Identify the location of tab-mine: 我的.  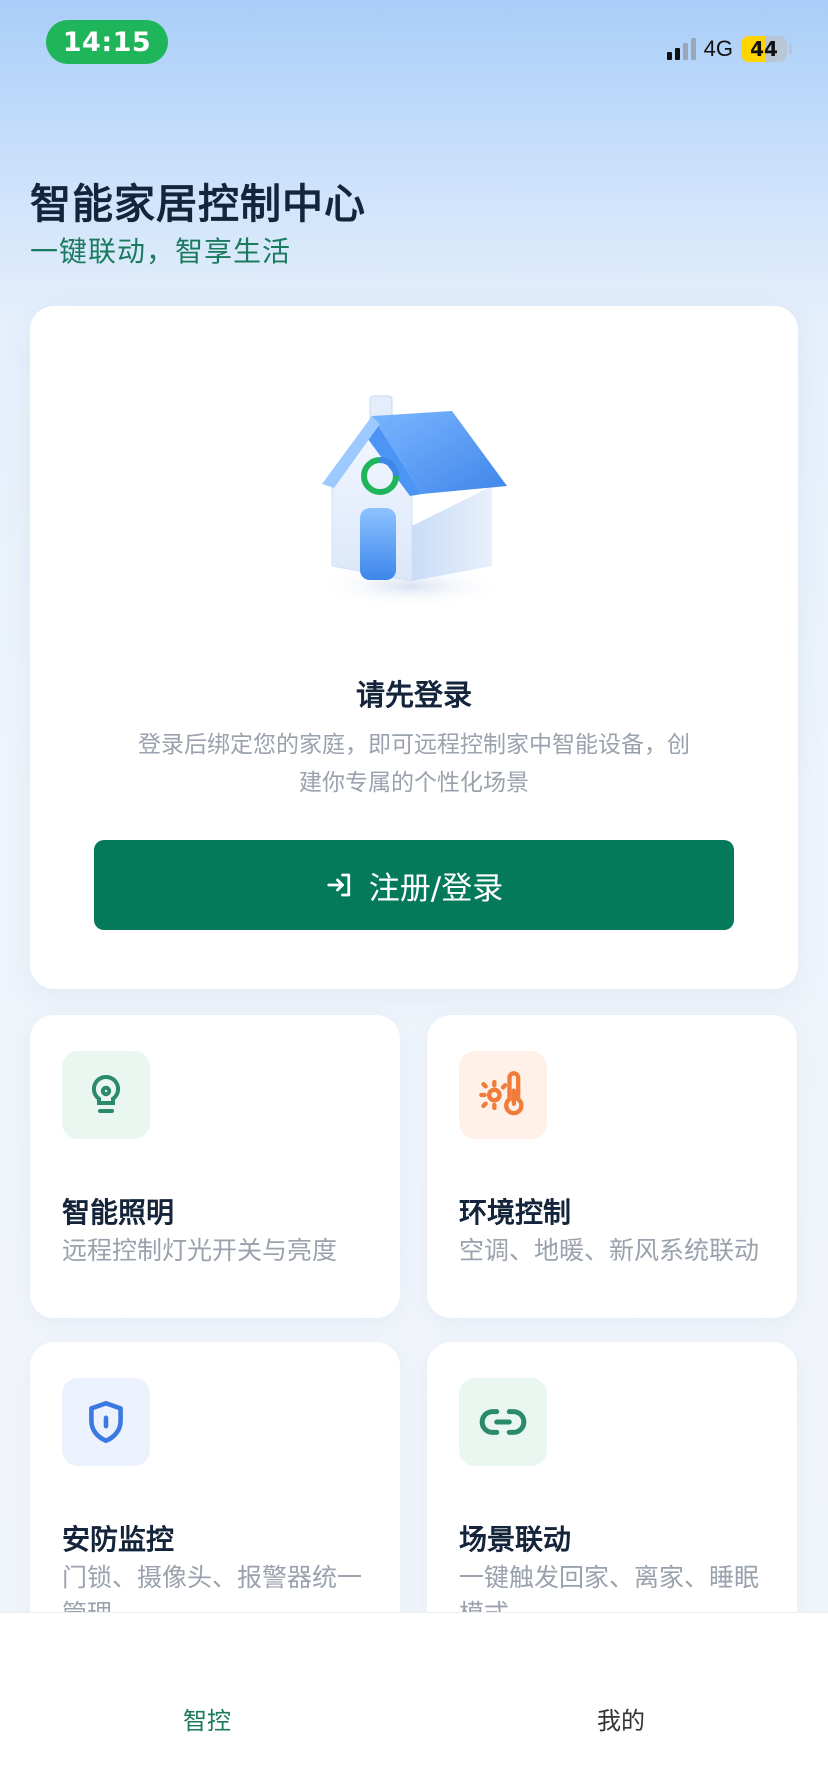
(621, 1718).